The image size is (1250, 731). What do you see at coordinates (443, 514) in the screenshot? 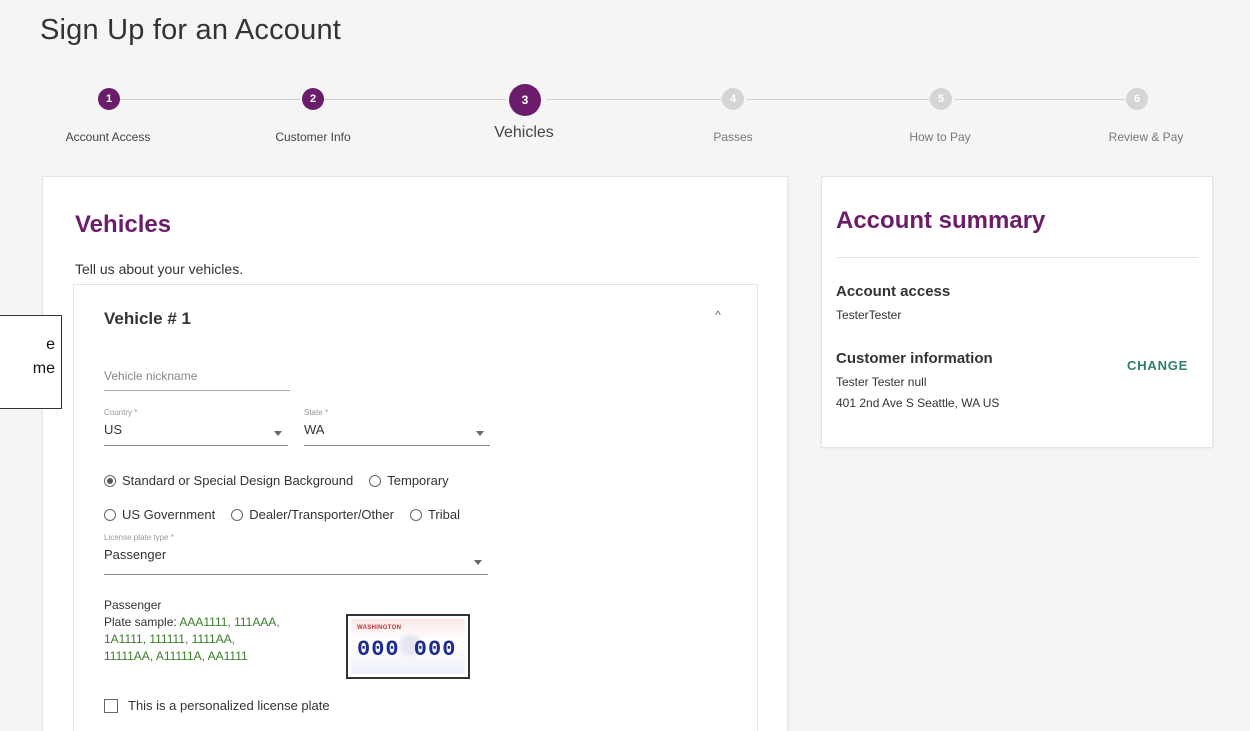
I see `radio-tribal-label: Tribal` at bounding box center [443, 514].